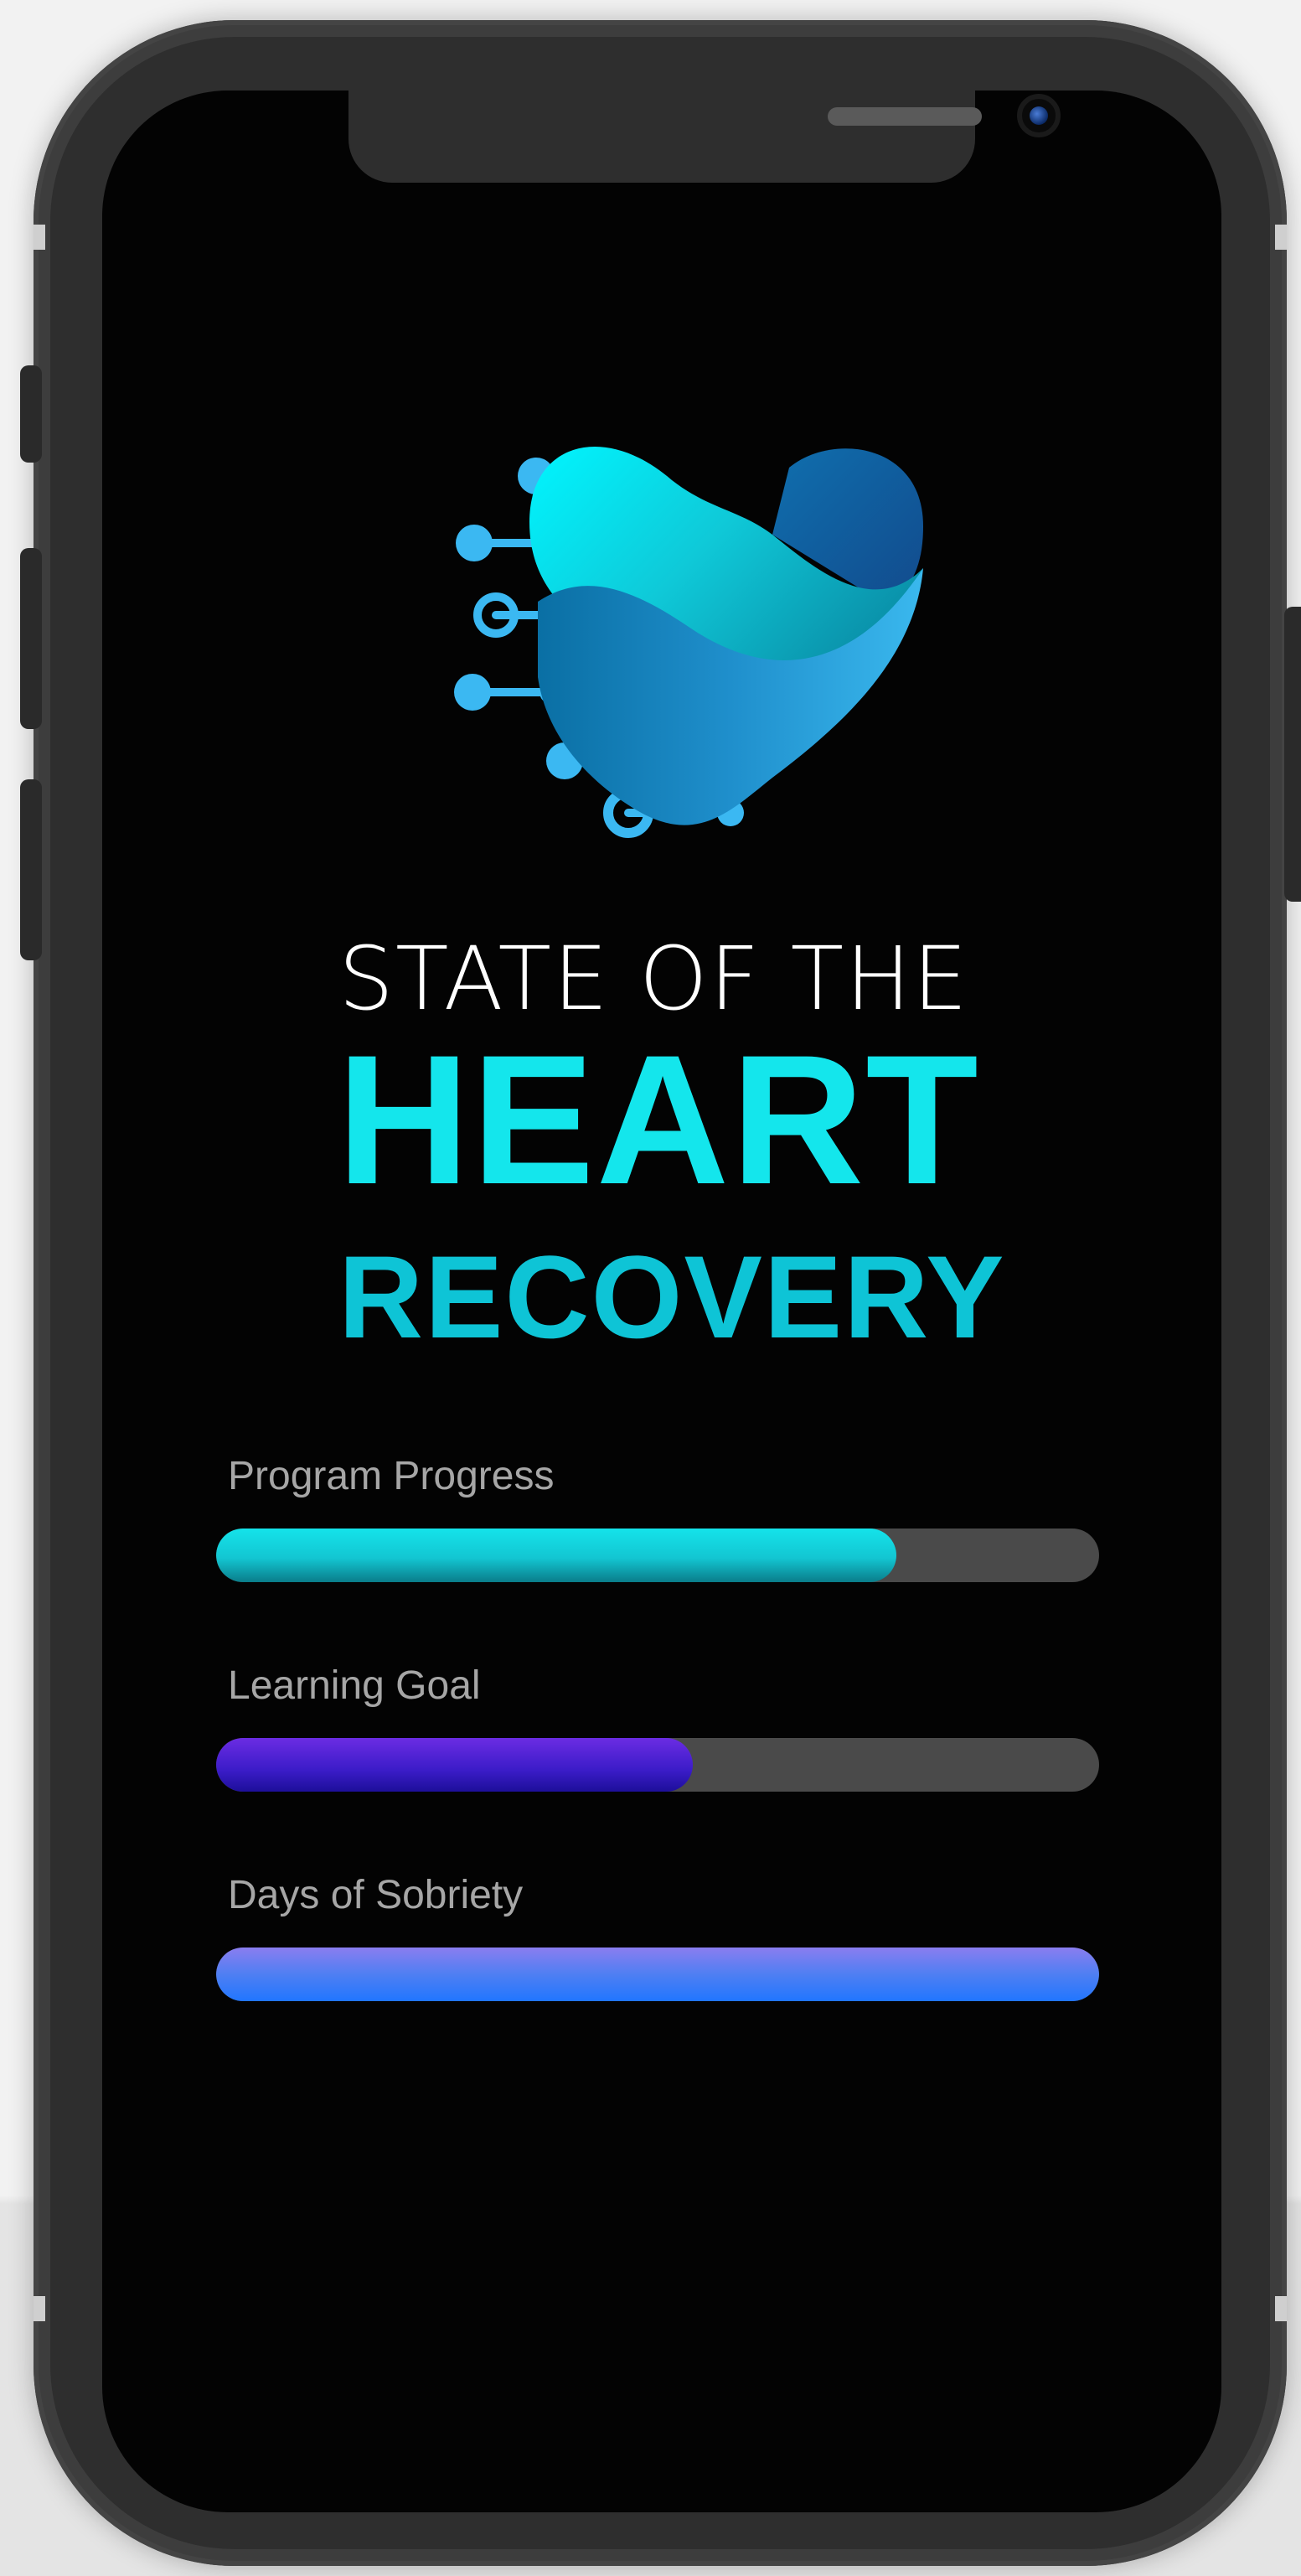 The image size is (1301, 2576). Describe the element at coordinates (654, 979) in the screenshot. I see `title-line-state-of-the: STATE OF THE` at that location.